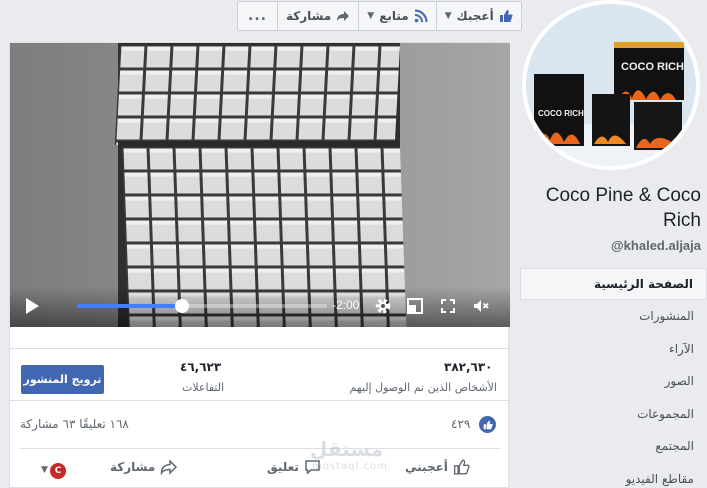 The width and height of the screenshot is (707, 488). I want to click on fullscreen-icon, so click(448, 306).